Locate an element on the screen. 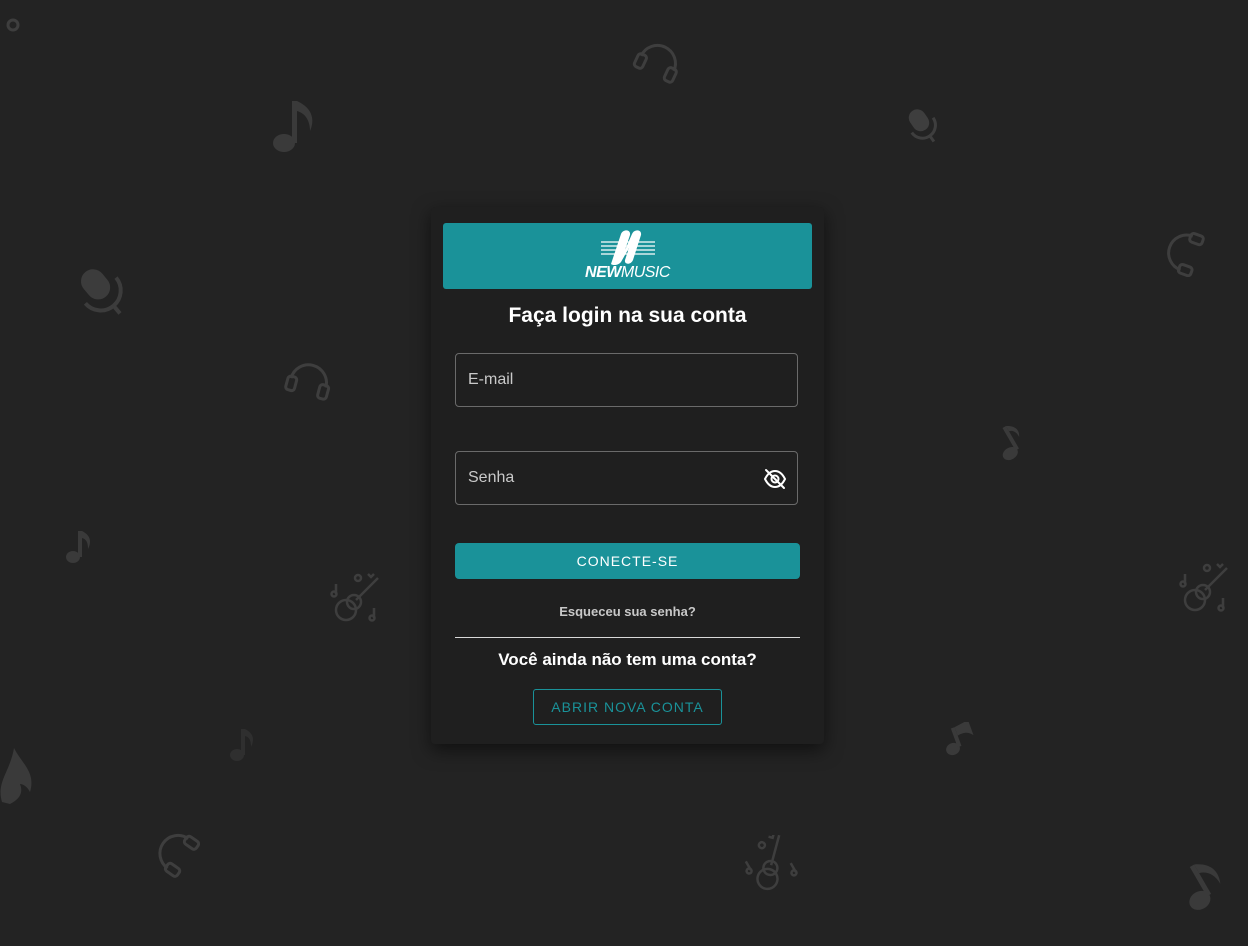  password-field-wrapper is located at coordinates (626, 478).